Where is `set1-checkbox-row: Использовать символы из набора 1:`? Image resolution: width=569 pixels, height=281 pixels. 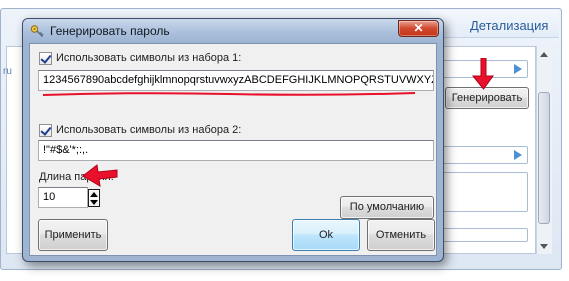
set1-checkbox-row: Использовать символы из набора 1: is located at coordinates (140, 58).